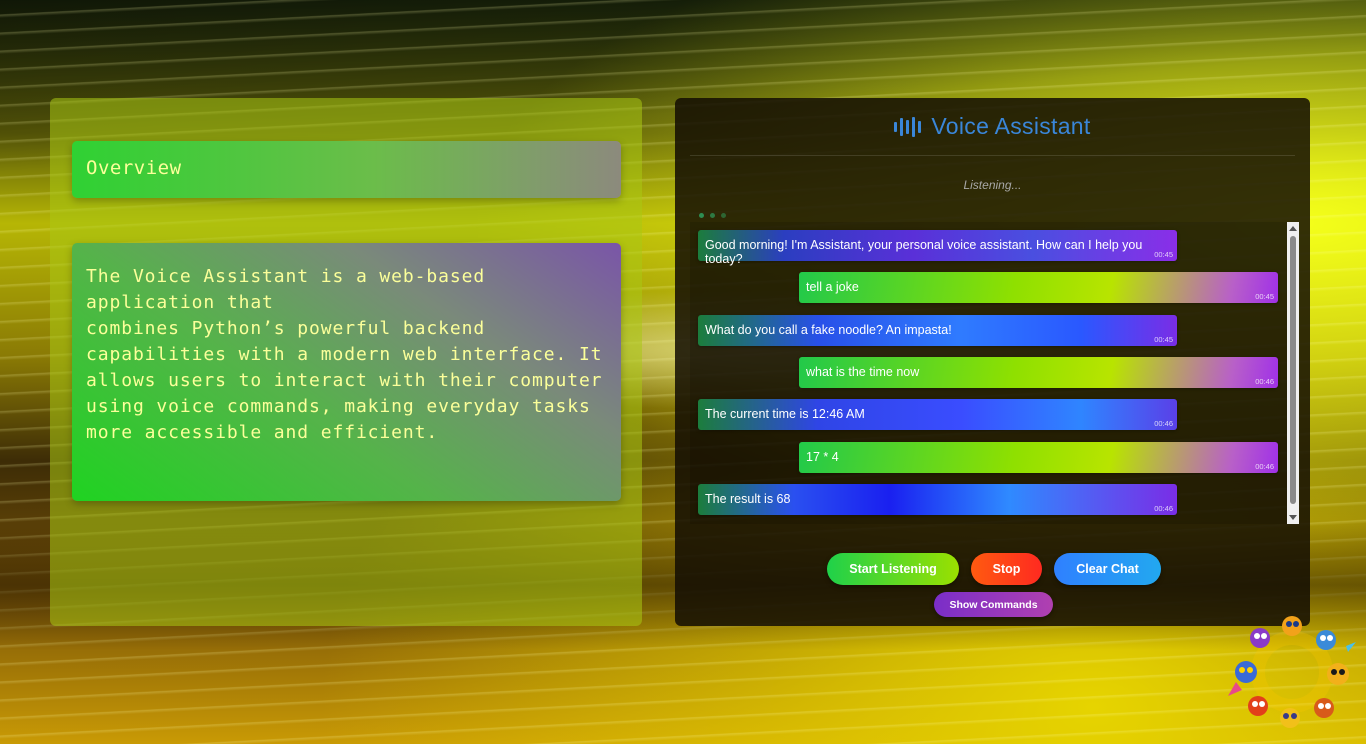 The width and height of the screenshot is (1366, 744). I want to click on message-text: 17 * 4, so click(822, 457).